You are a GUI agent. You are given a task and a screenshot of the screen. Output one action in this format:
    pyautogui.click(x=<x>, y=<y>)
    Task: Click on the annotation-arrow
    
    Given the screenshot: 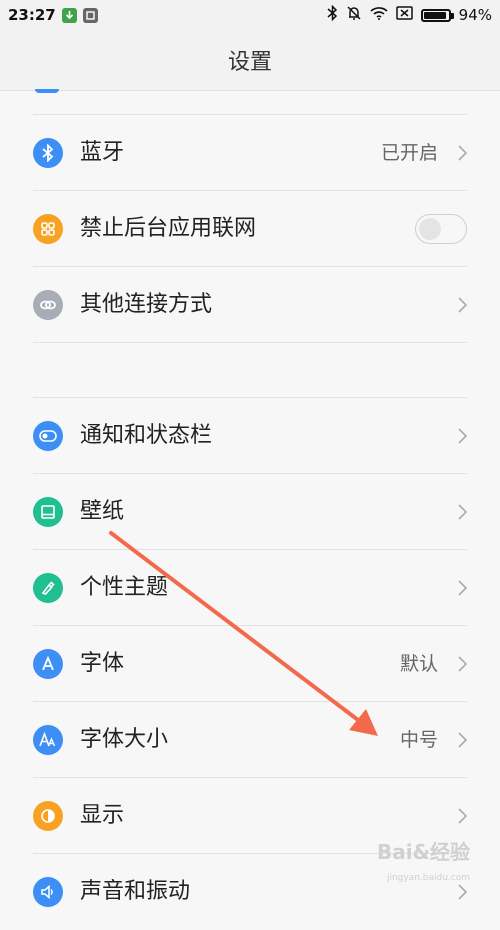 What is the action you would take?
    pyautogui.click(x=243, y=633)
    